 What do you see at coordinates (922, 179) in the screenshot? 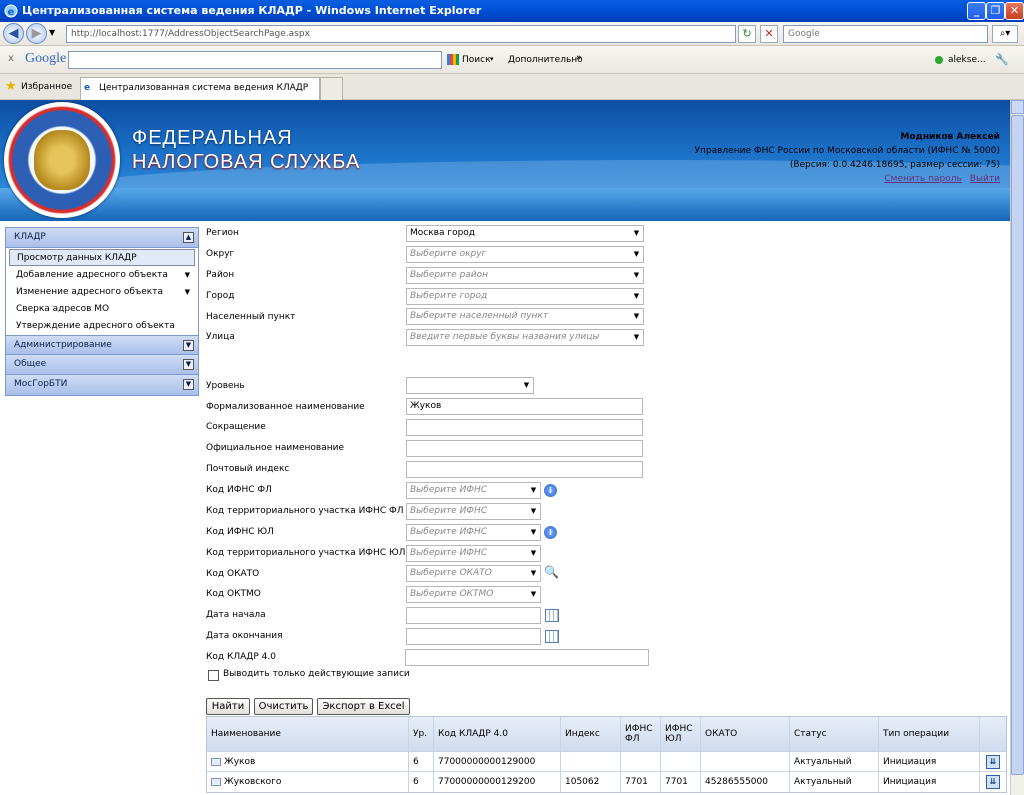
I see `change-password-link: Сменить пароль` at bounding box center [922, 179].